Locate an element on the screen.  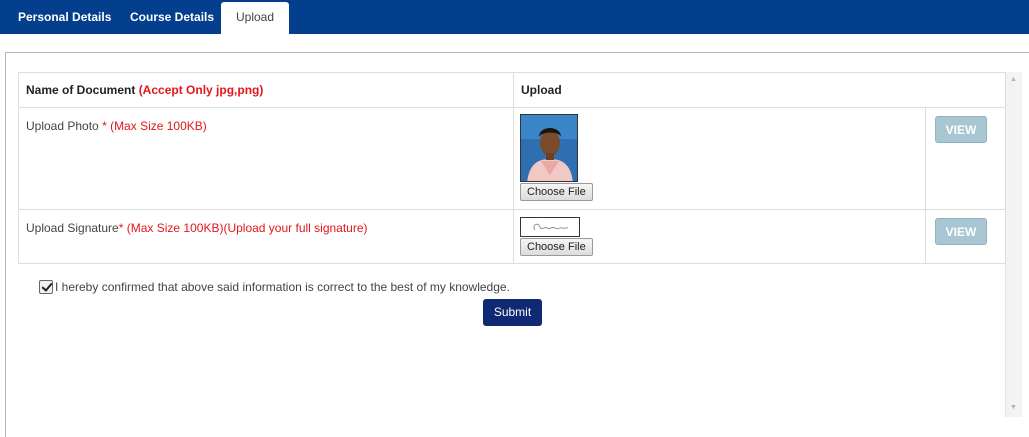
photo-size-note: (Max Size 100KB) is located at coordinates (156, 126).